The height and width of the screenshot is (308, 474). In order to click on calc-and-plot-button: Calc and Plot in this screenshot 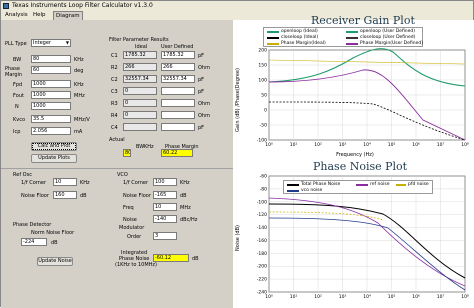, I will do `click(54, 146)`.